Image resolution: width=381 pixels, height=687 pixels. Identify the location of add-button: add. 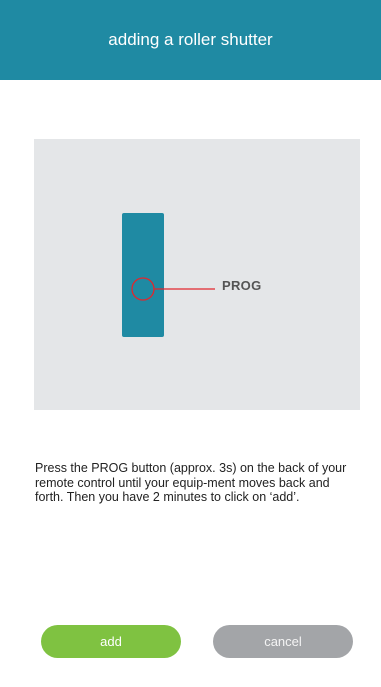
(111, 641).